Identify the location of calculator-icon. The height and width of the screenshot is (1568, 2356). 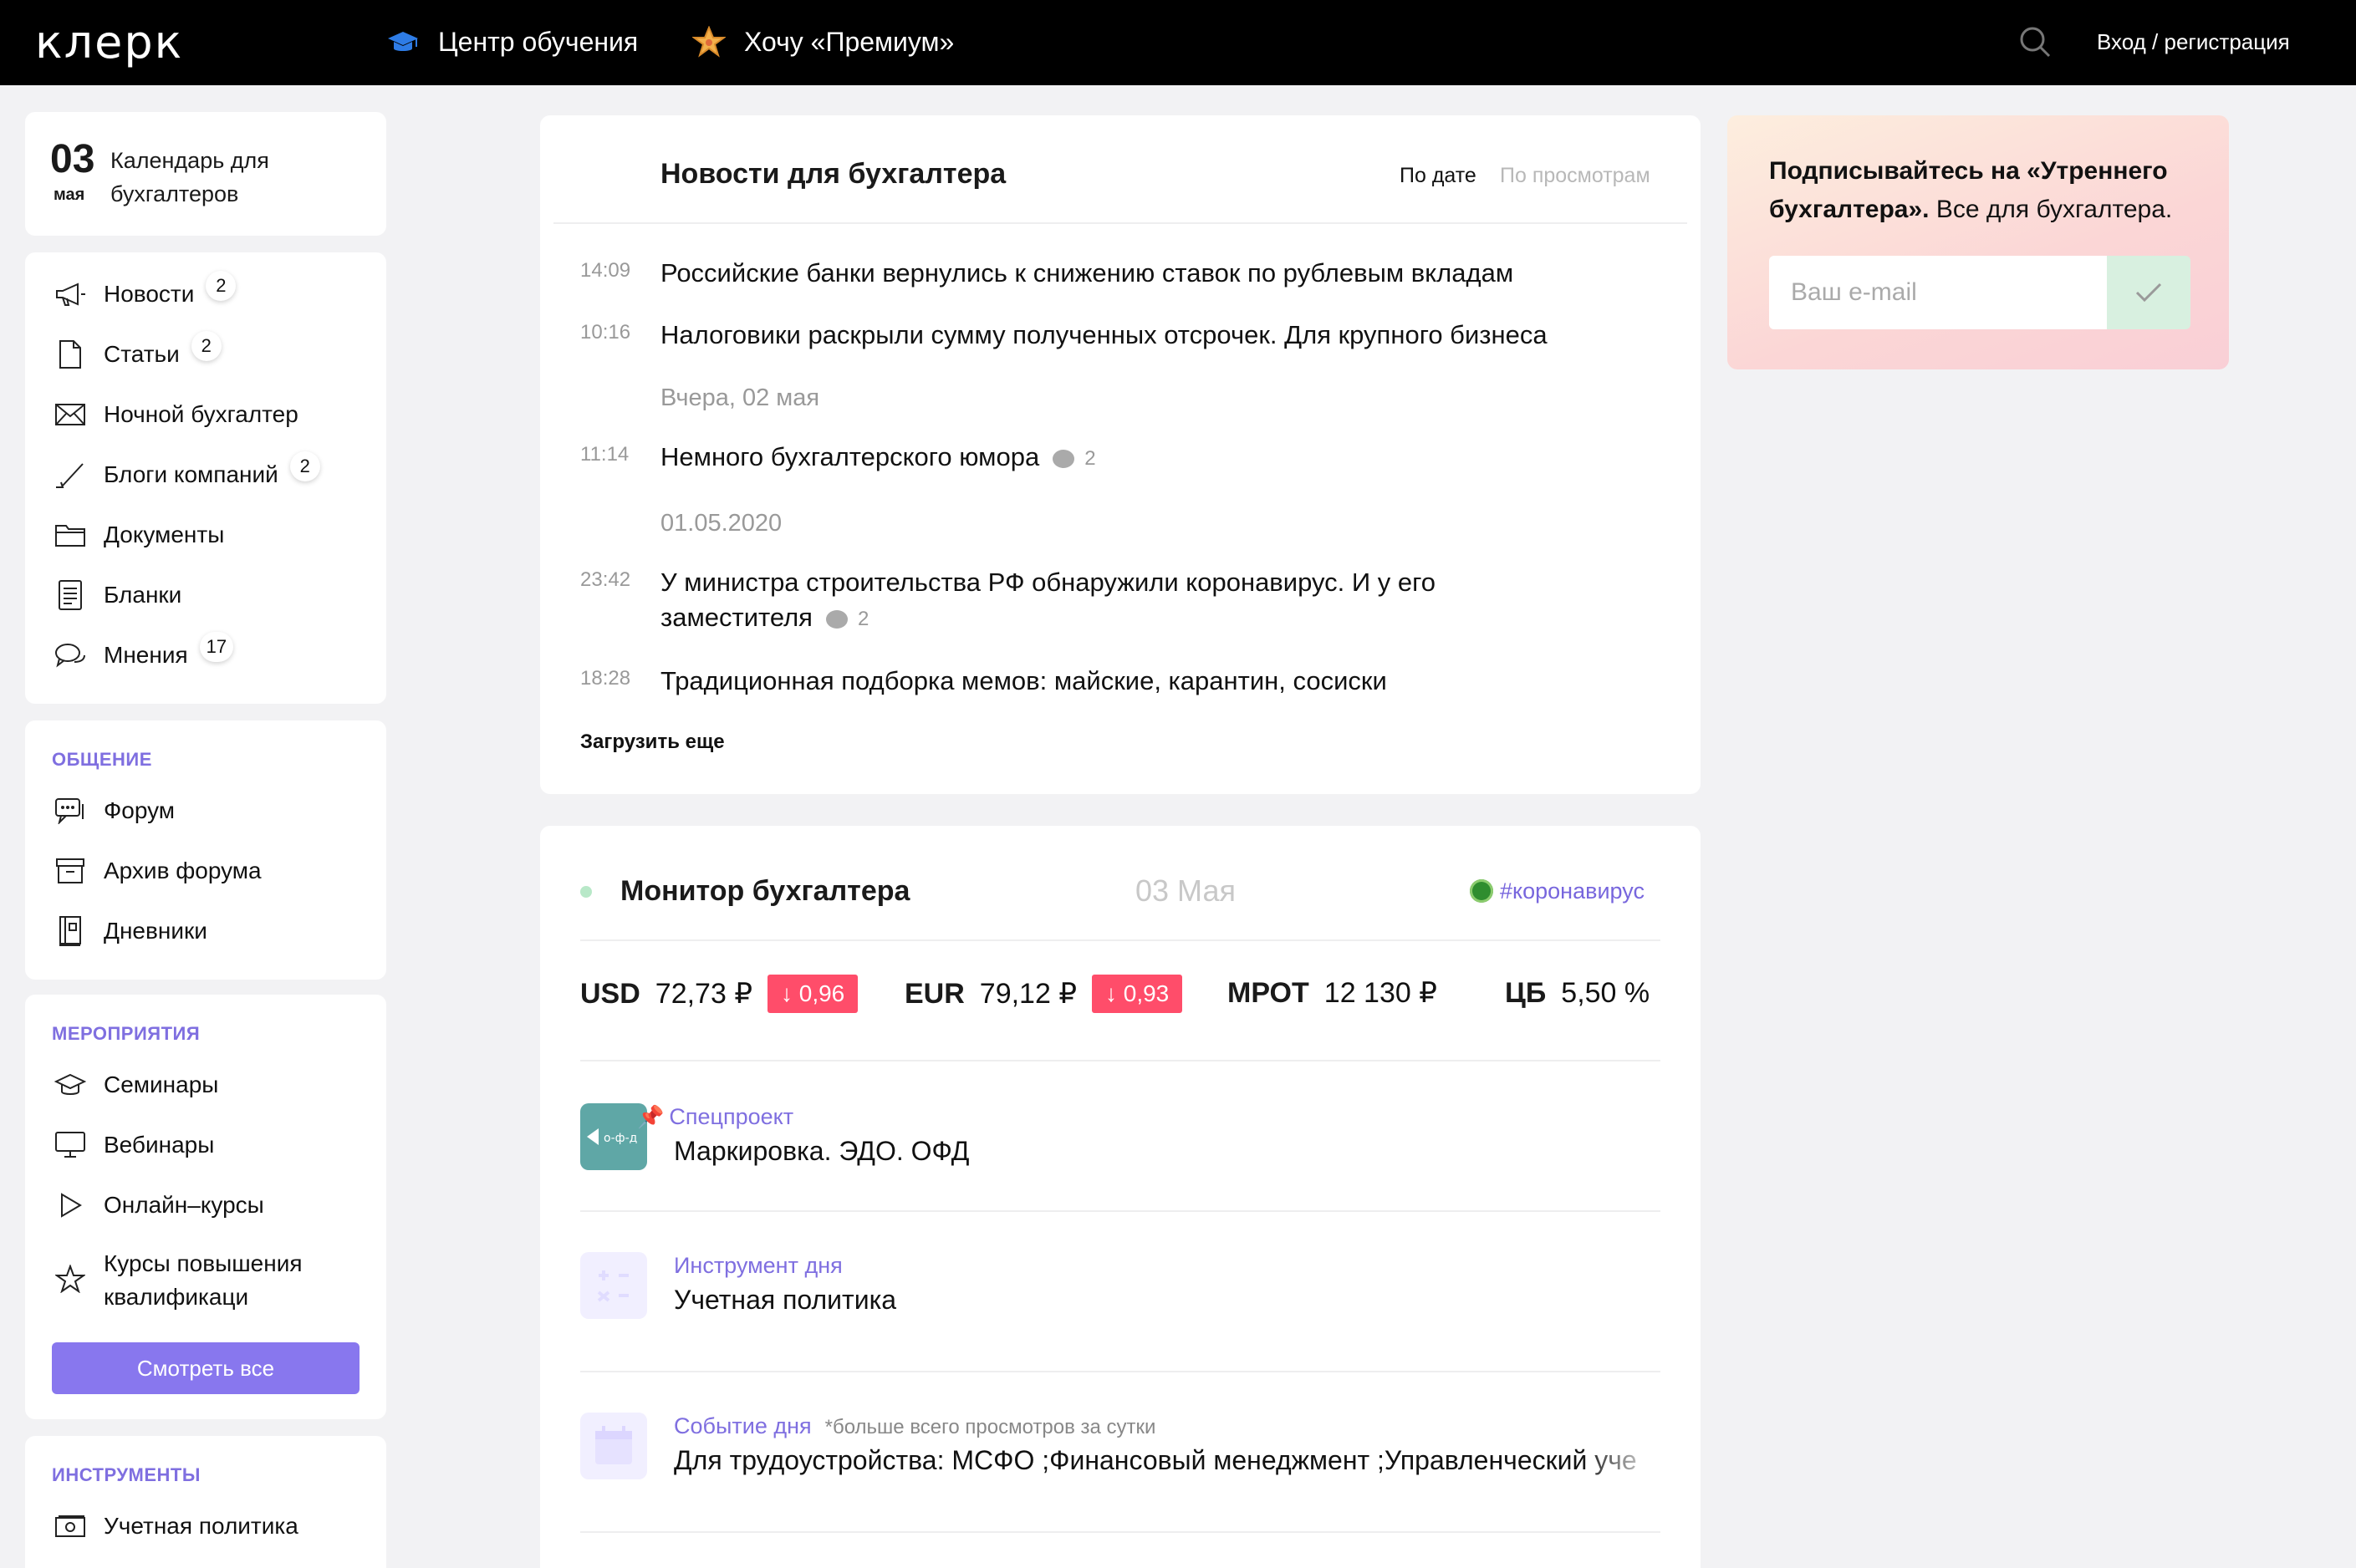
(613, 1285).